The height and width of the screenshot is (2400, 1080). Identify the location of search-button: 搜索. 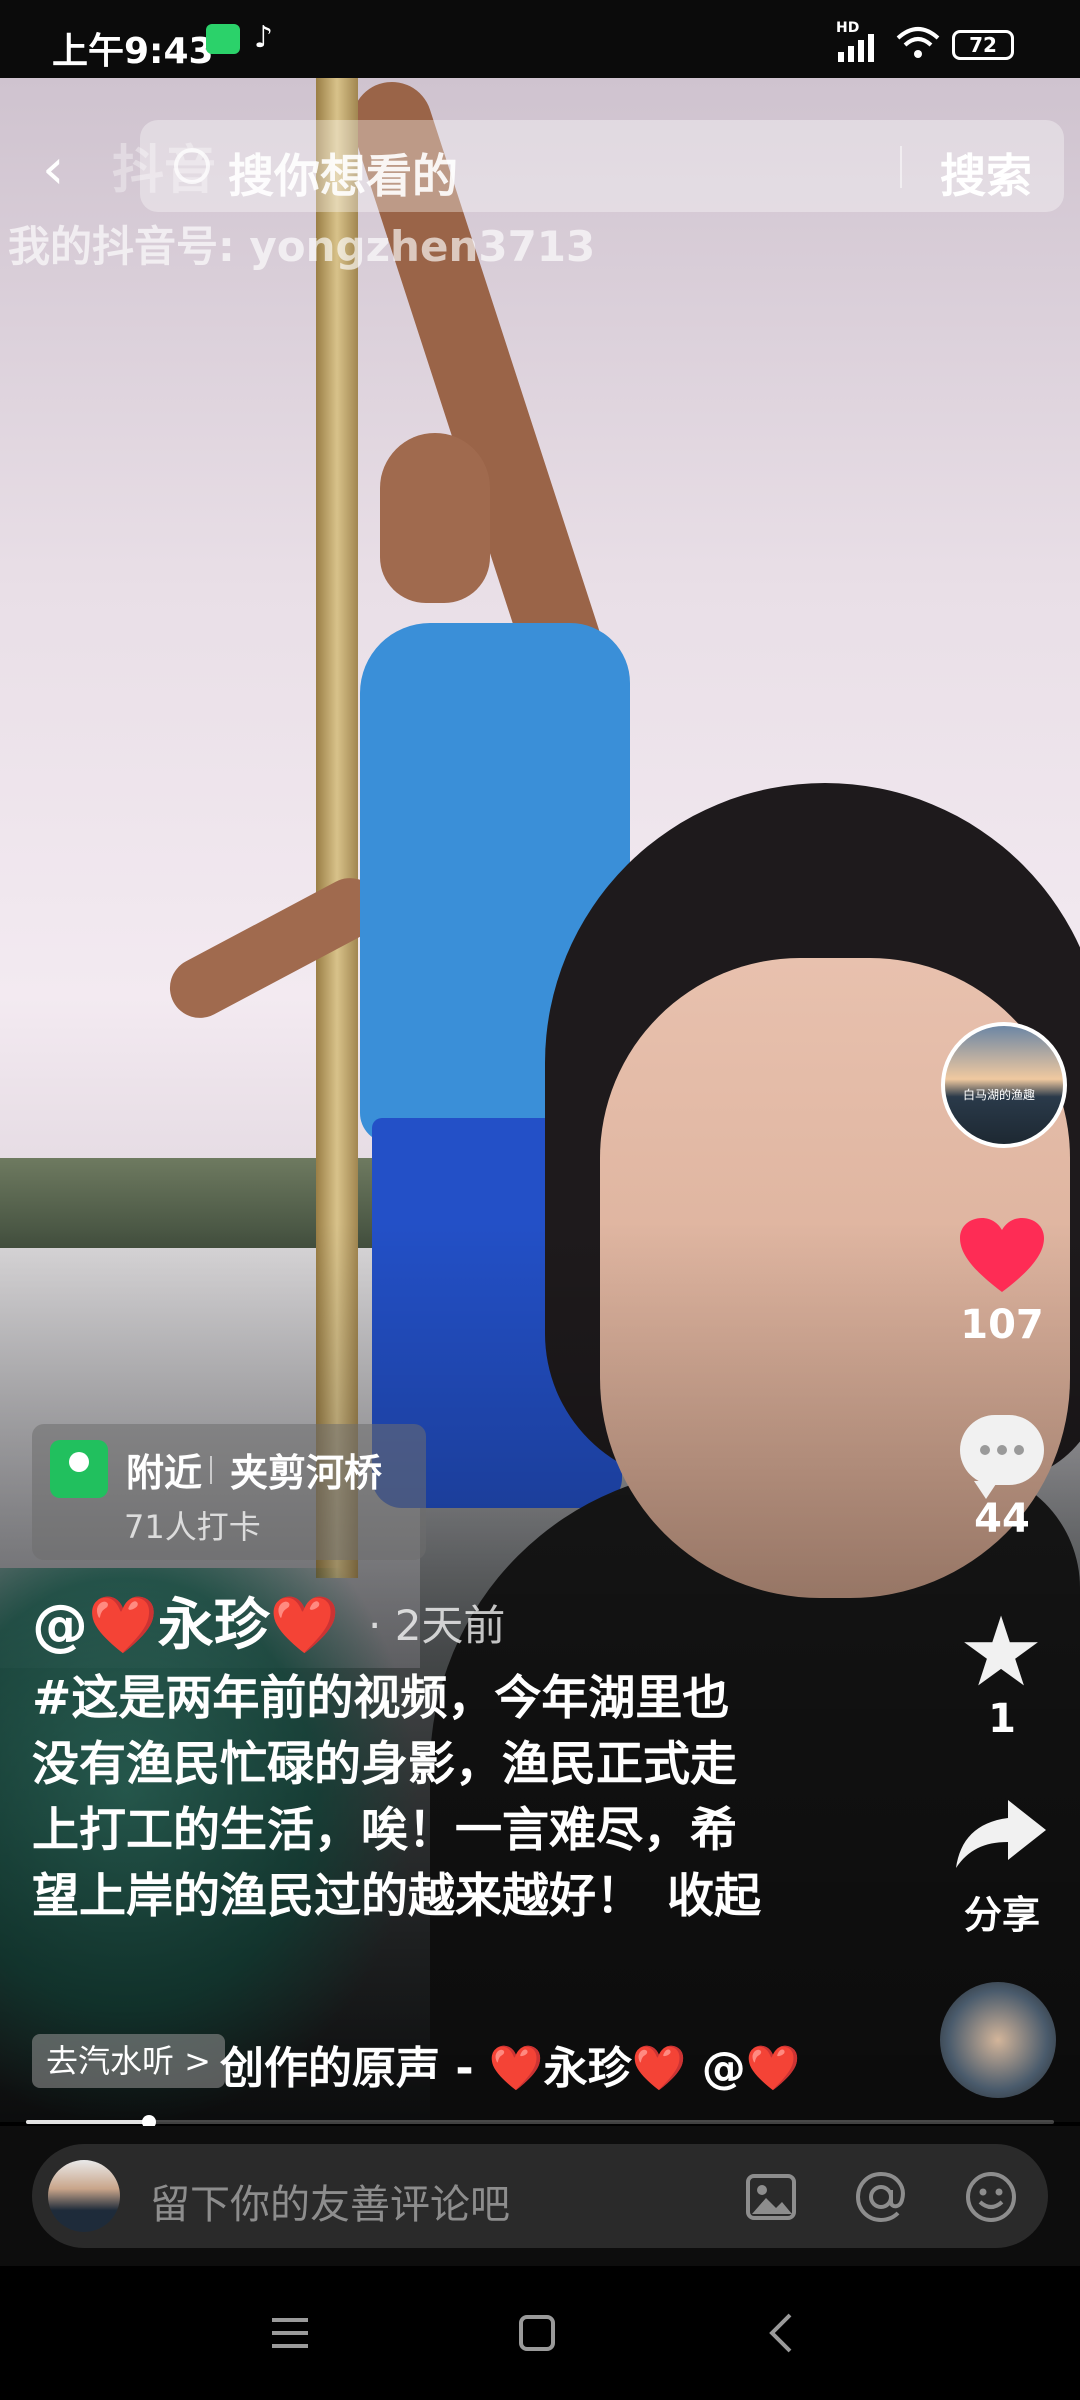
(986, 173).